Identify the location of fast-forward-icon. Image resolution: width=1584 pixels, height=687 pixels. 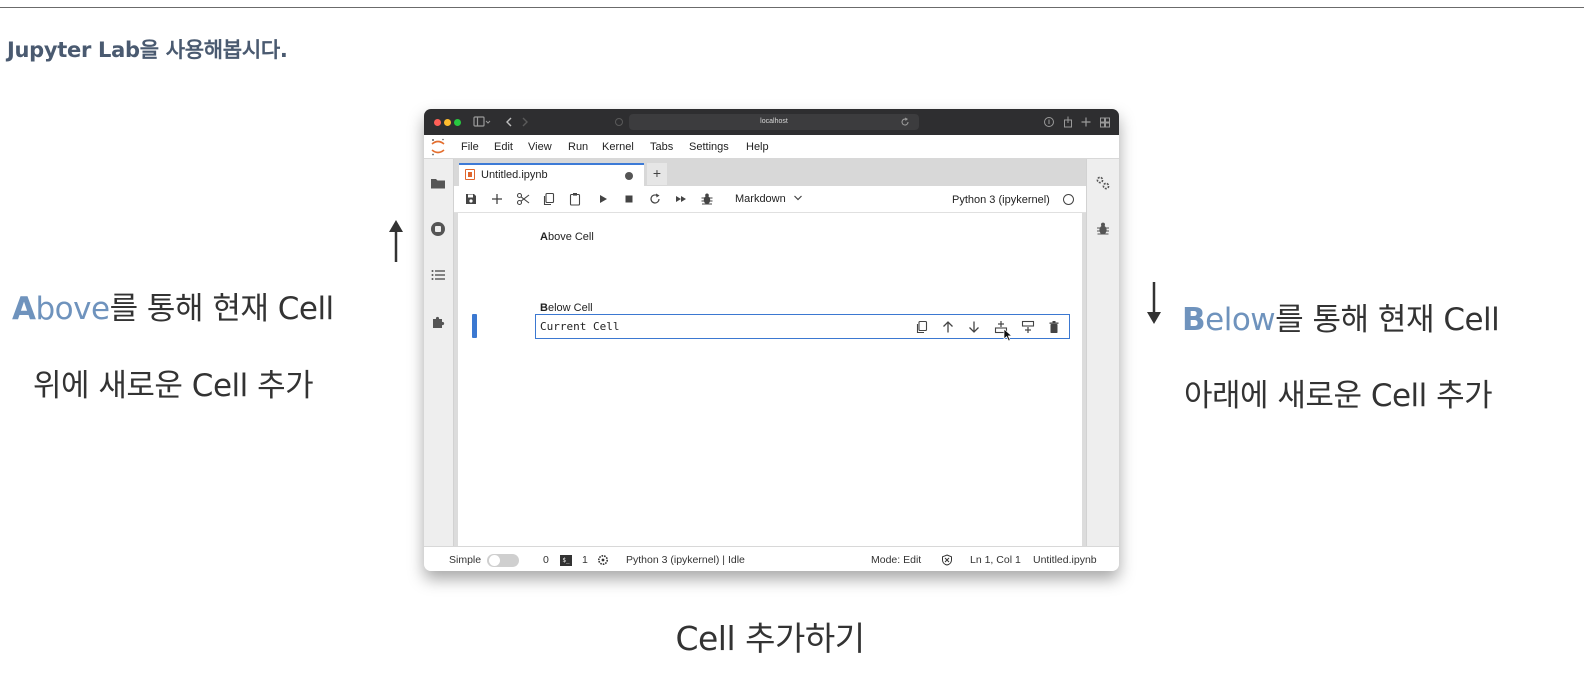
(681, 199).